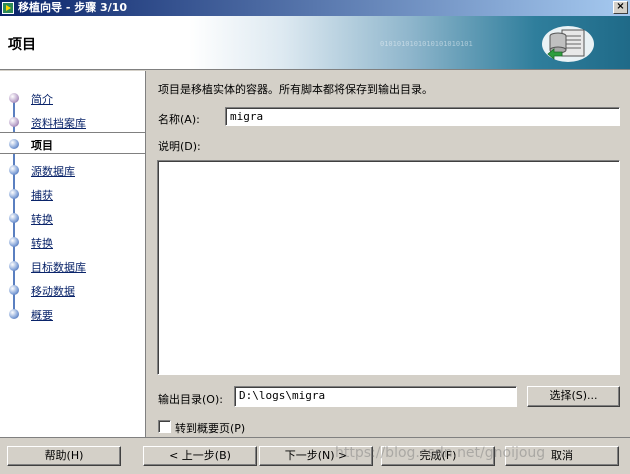 Image resolution: width=630 pixels, height=474 pixels. I want to click on nav-item-repository: 资料档案库, so click(72, 122).